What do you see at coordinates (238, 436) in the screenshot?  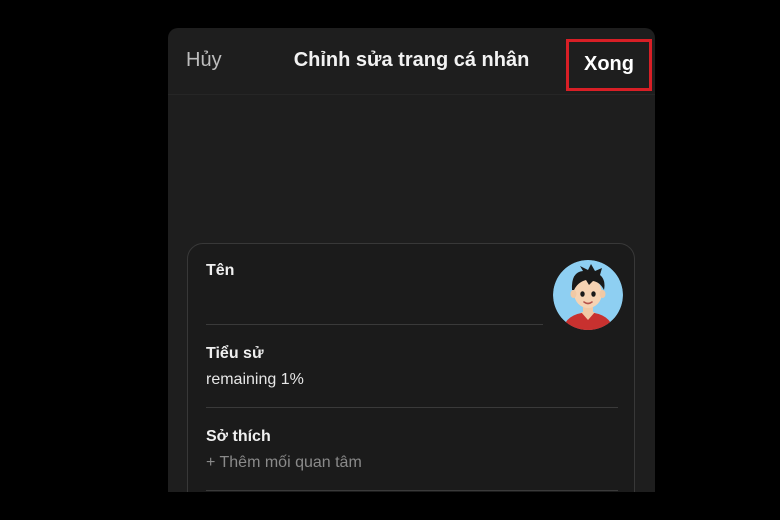 I see `interests-label: Sở thích` at bounding box center [238, 436].